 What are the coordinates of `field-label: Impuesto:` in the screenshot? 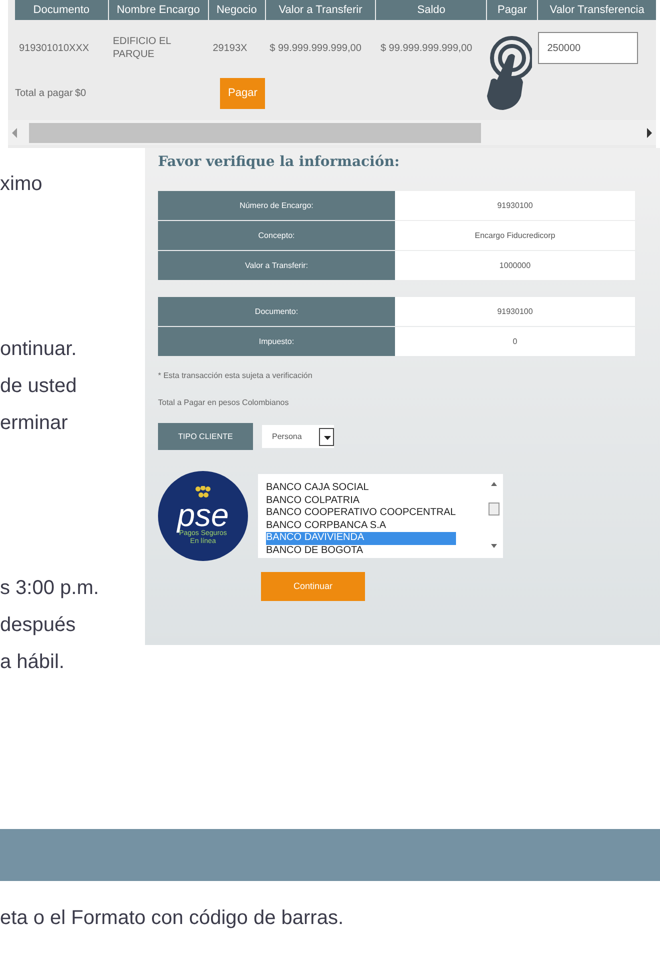 It's located at (276, 341).